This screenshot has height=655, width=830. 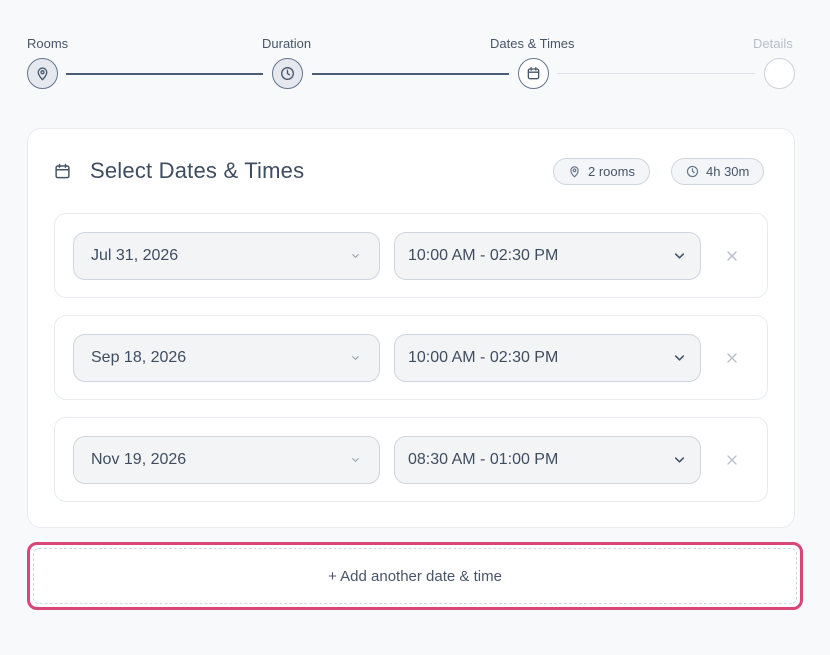 I want to click on step-label-details: Details, so click(x=773, y=43).